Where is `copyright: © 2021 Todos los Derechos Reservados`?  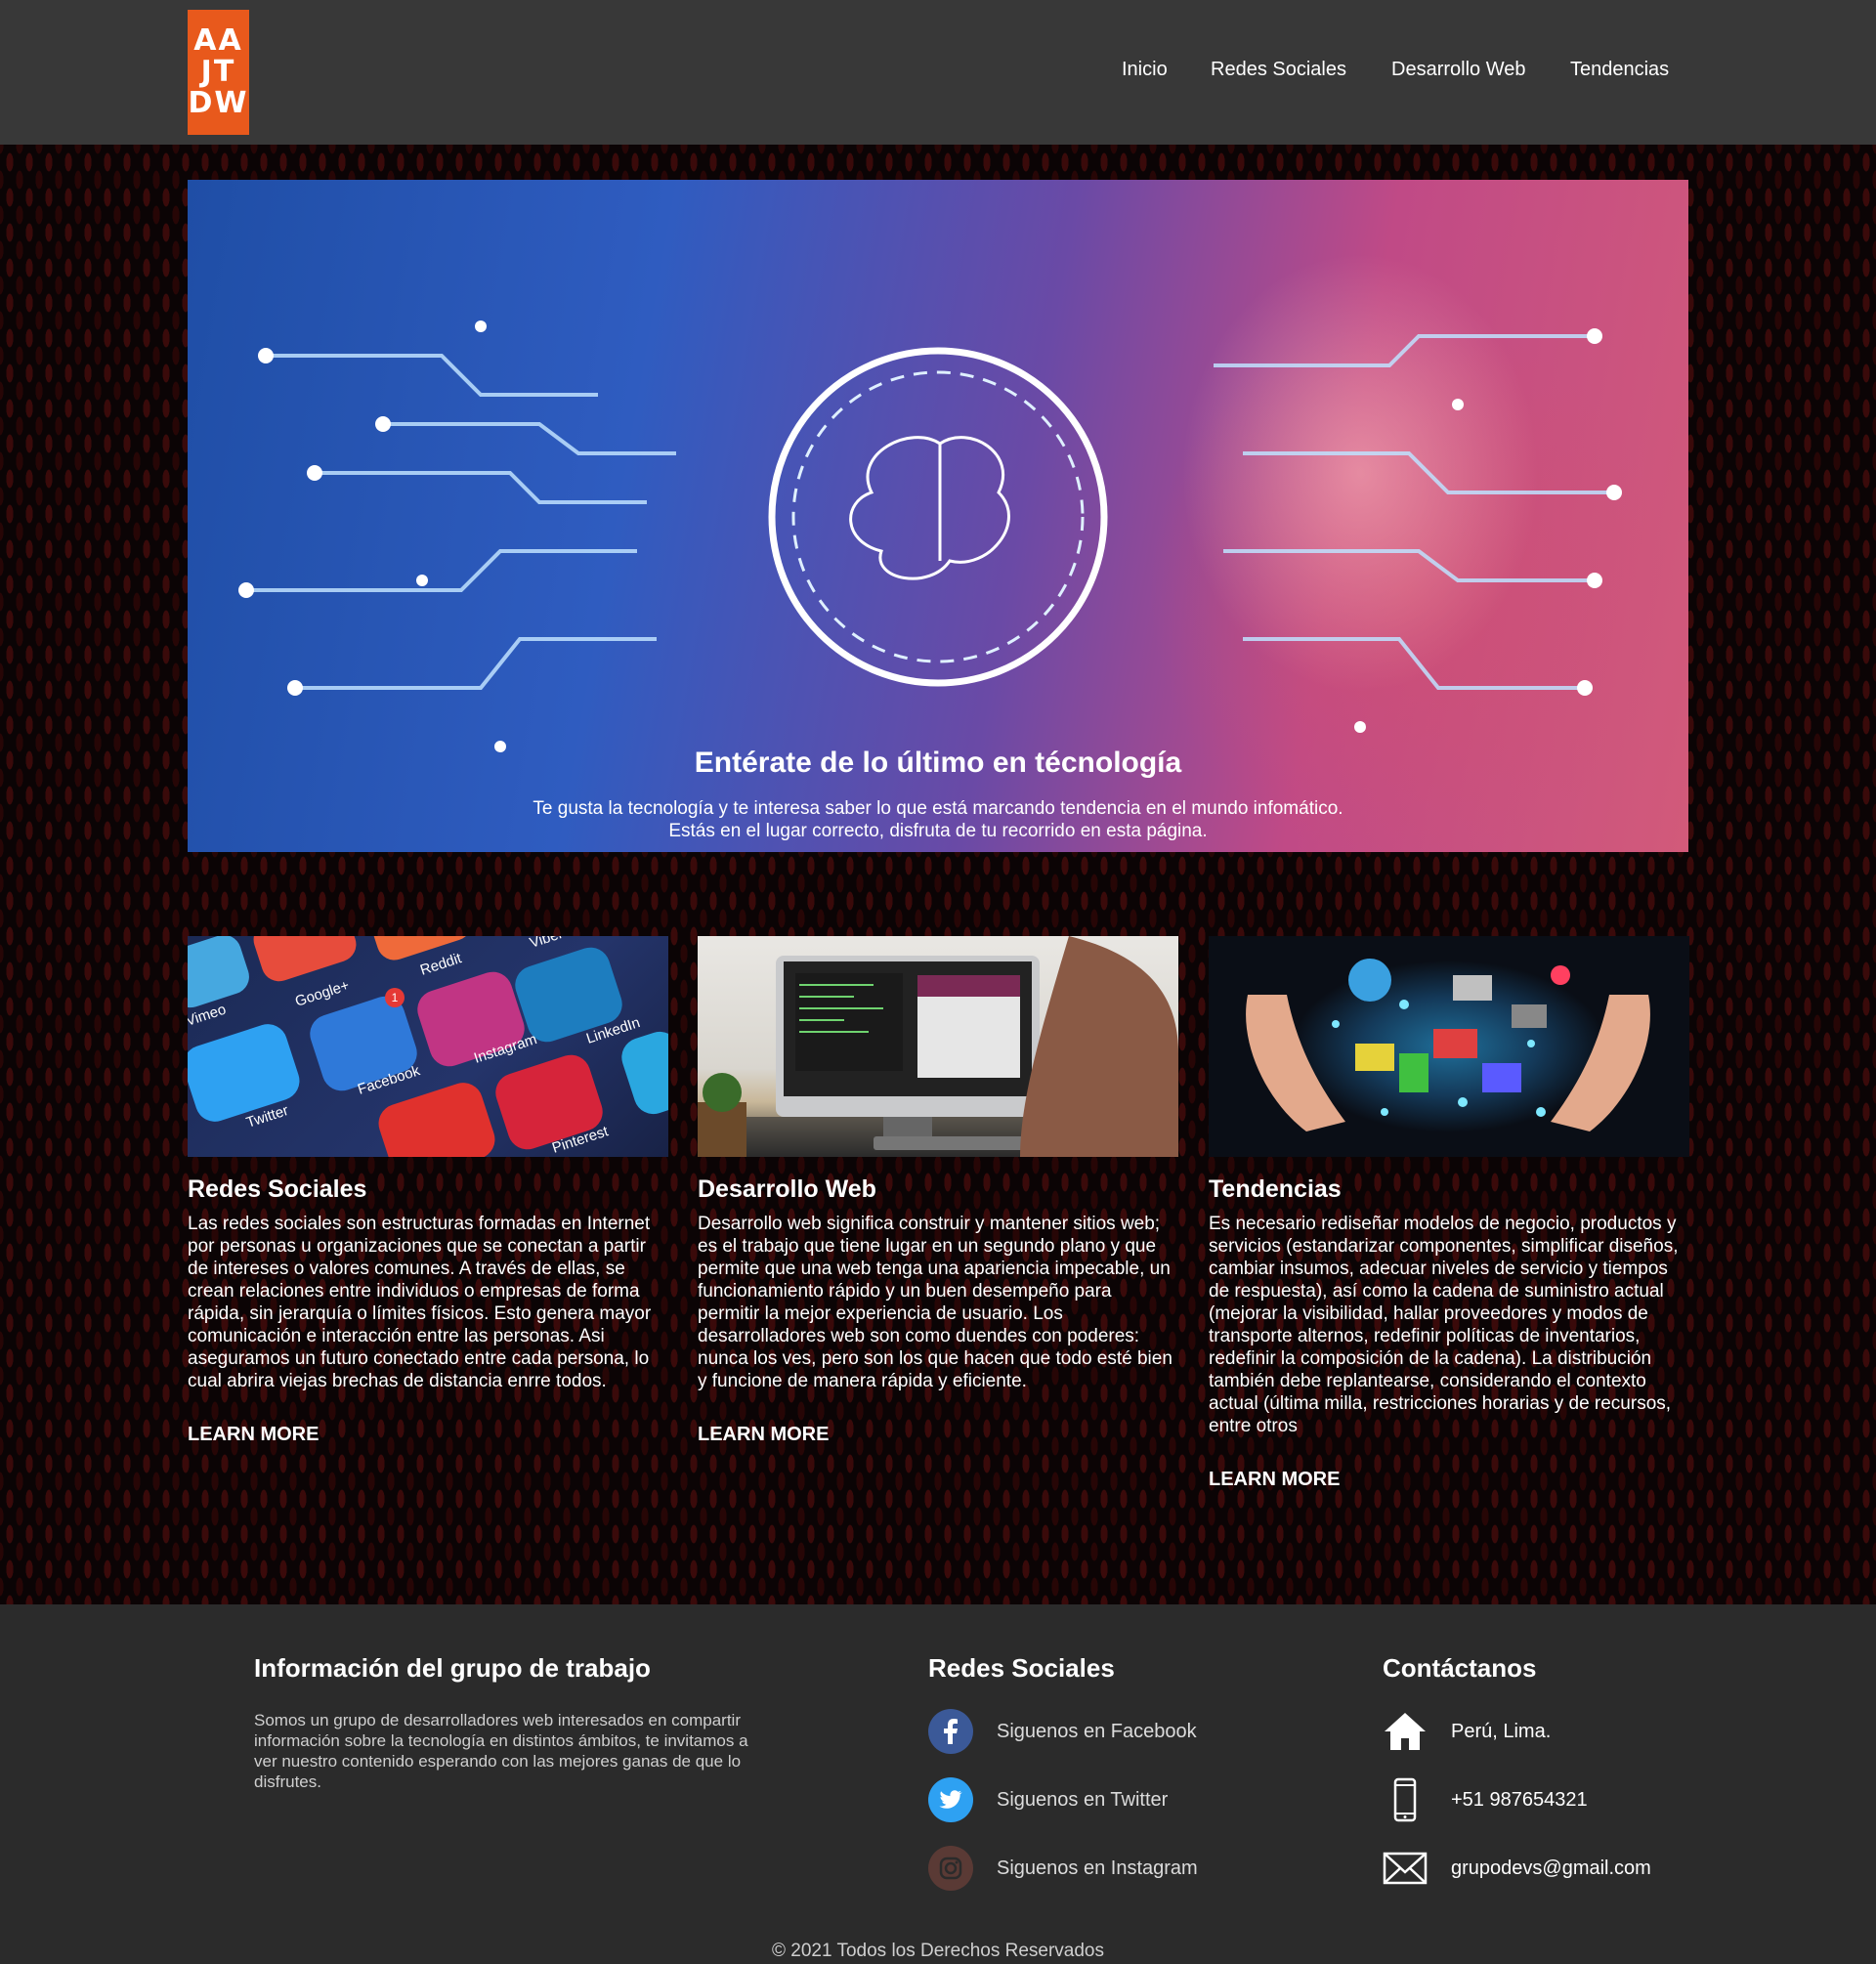 copyright: © 2021 Todos los Derechos Reservados is located at coordinates (937, 1951).